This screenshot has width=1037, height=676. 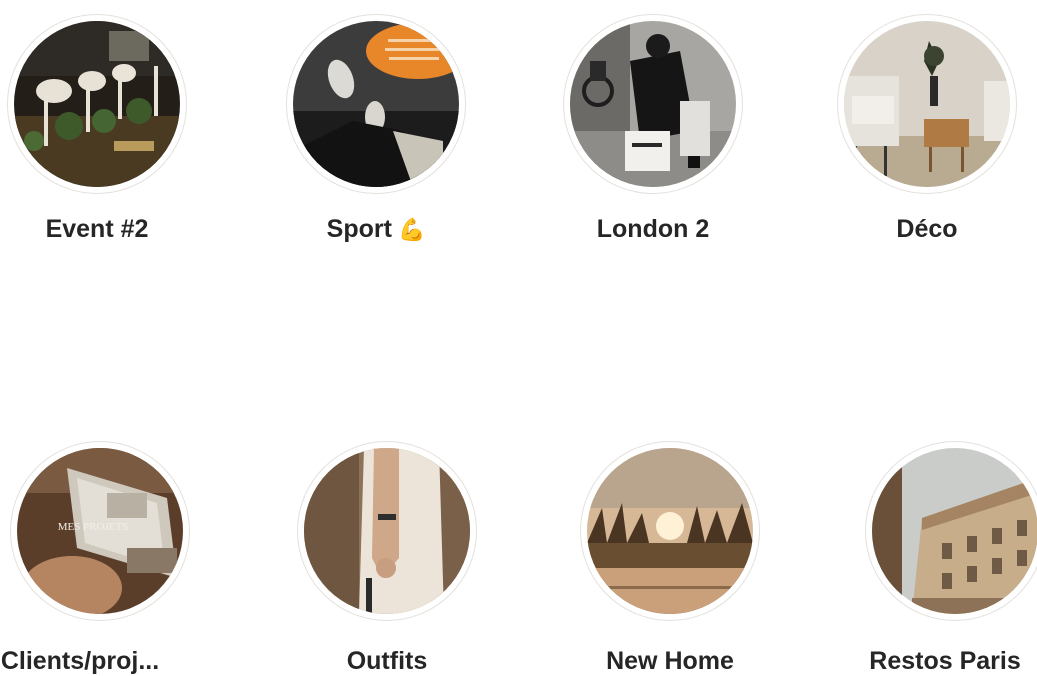 What do you see at coordinates (653, 229) in the screenshot?
I see `highlight-title: London 2` at bounding box center [653, 229].